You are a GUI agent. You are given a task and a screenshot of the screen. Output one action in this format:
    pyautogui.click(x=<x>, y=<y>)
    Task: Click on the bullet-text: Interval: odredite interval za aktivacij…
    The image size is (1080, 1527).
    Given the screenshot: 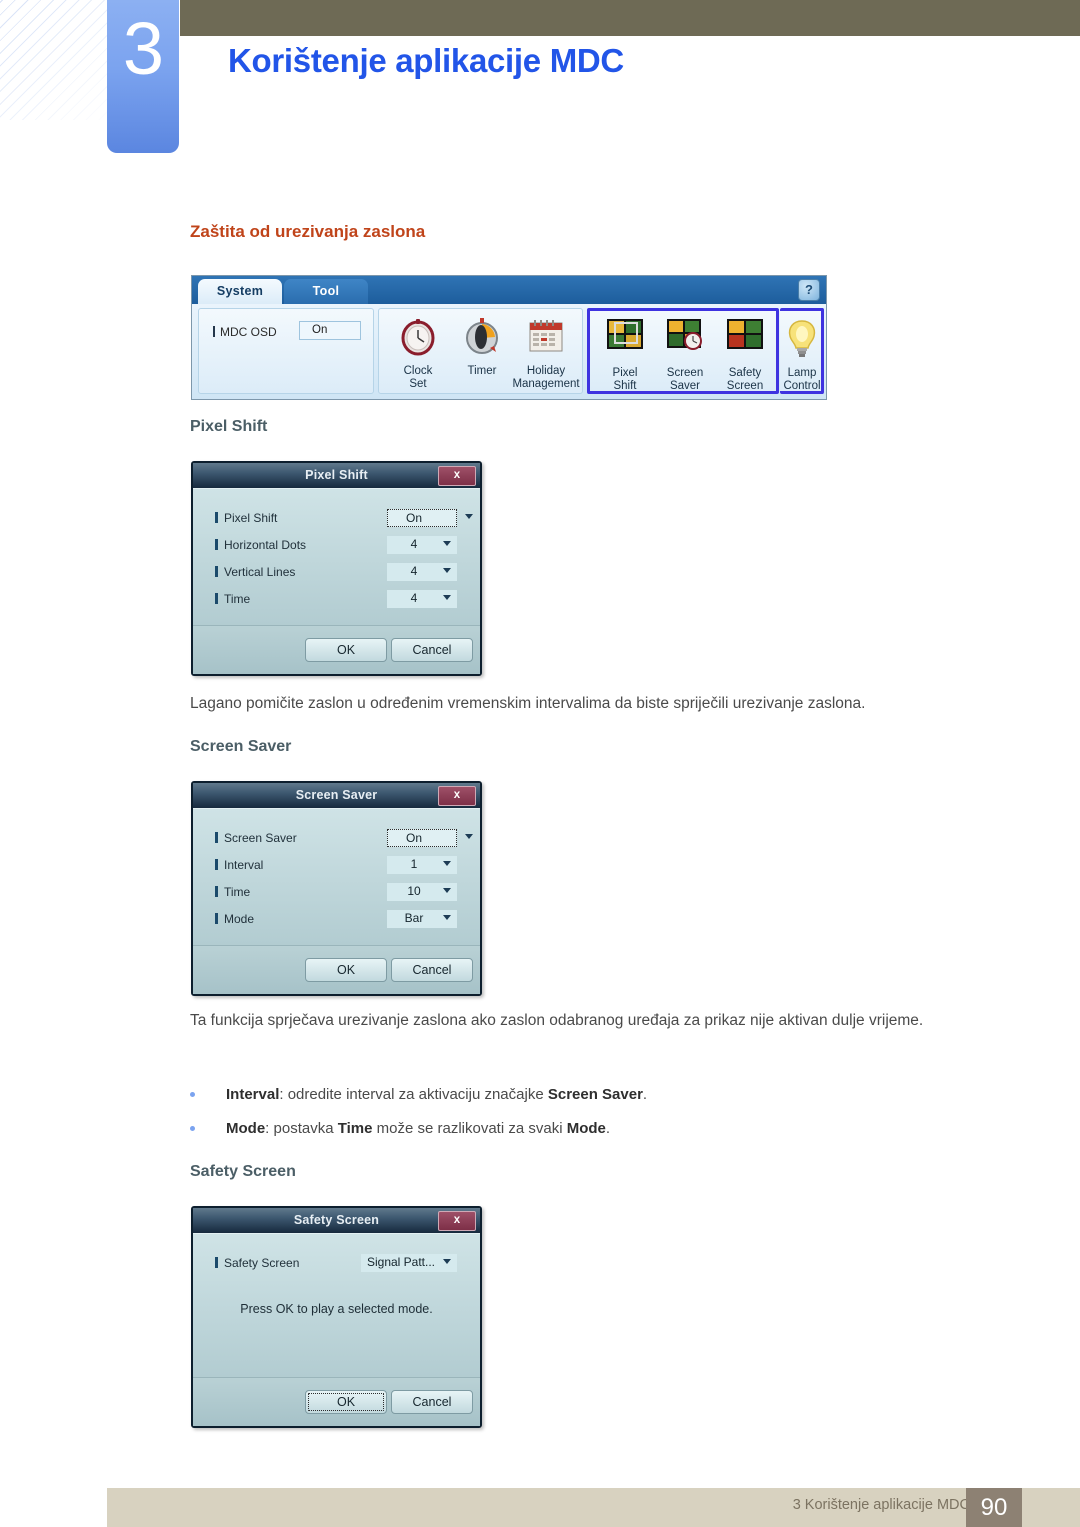 What is the action you would take?
    pyautogui.click(x=437, y=1094)
    